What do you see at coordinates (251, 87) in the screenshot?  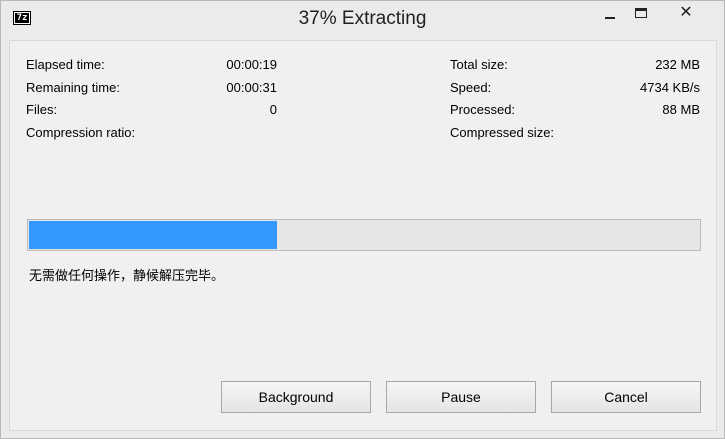 I see `remaining-time-value: 00:00:31` at bounding box center [251, 87].